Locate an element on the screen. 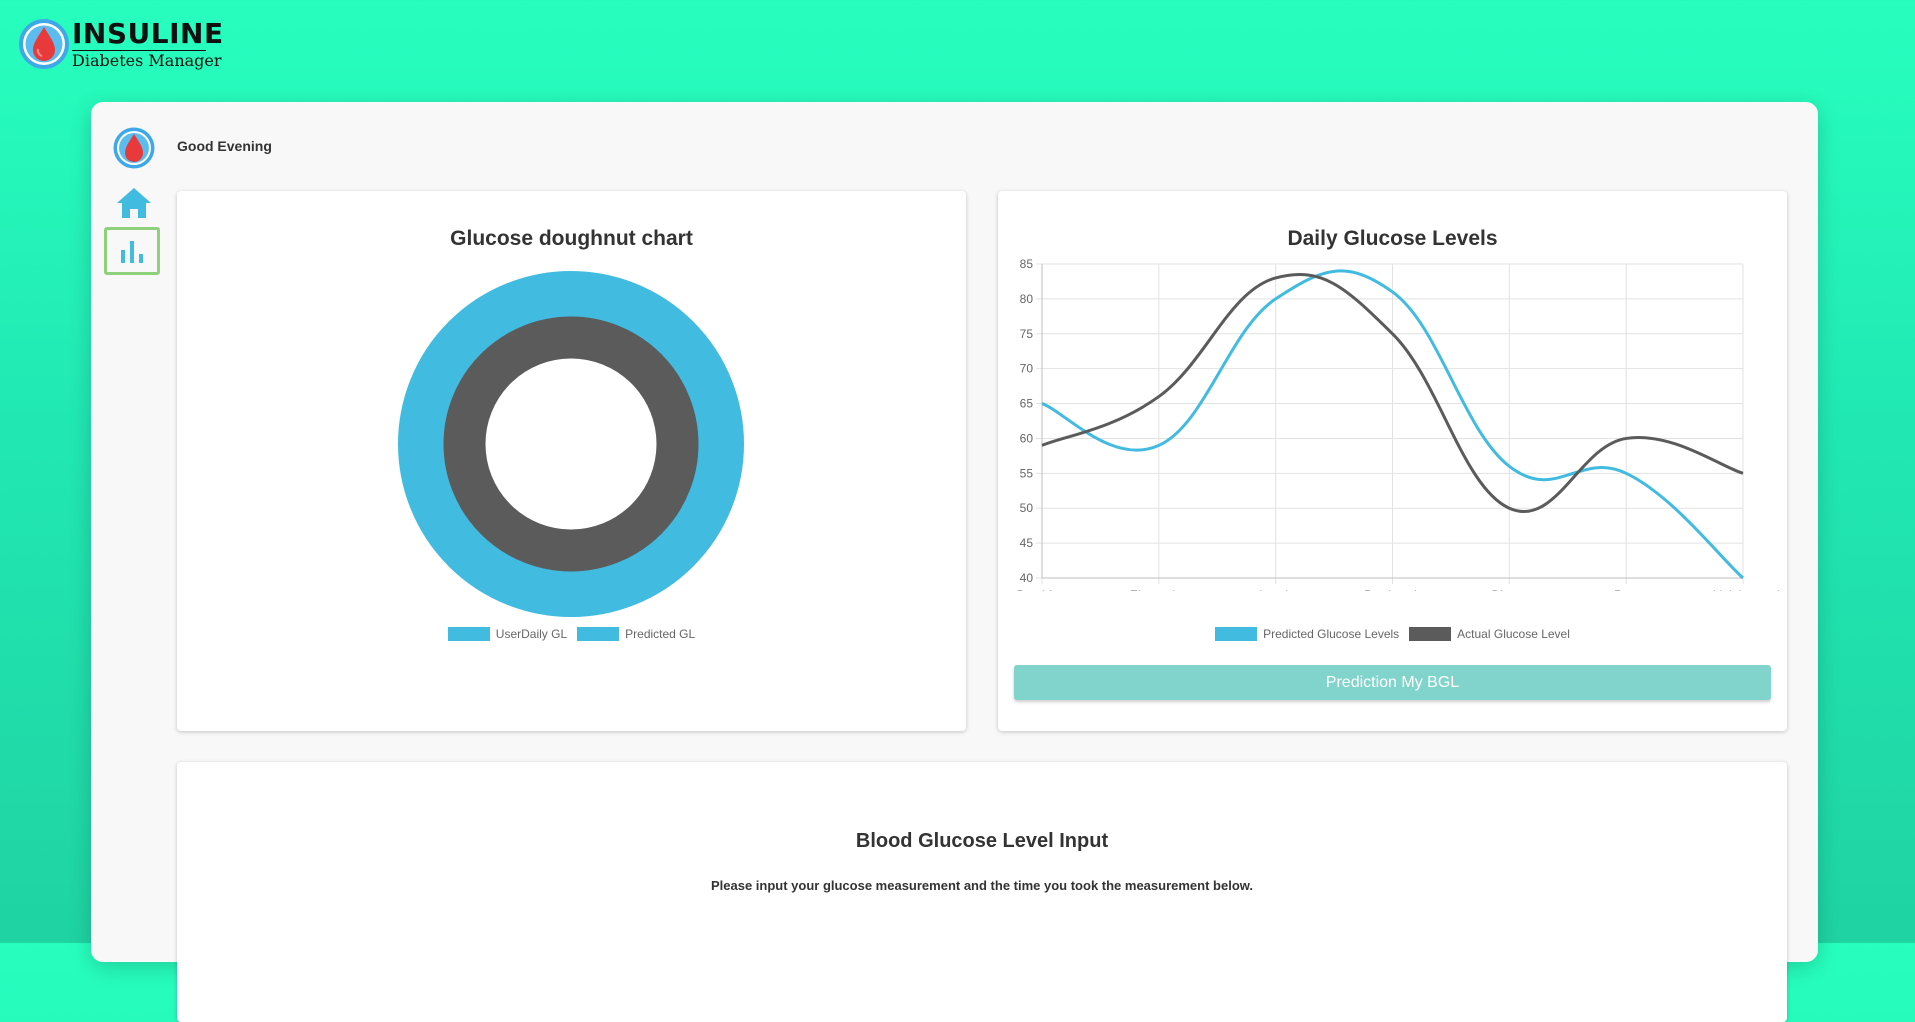 Image resolution: width=1915 pixels, height=1022 pixels. y-tick-label: 85 is located at coordinates (1027, 264).